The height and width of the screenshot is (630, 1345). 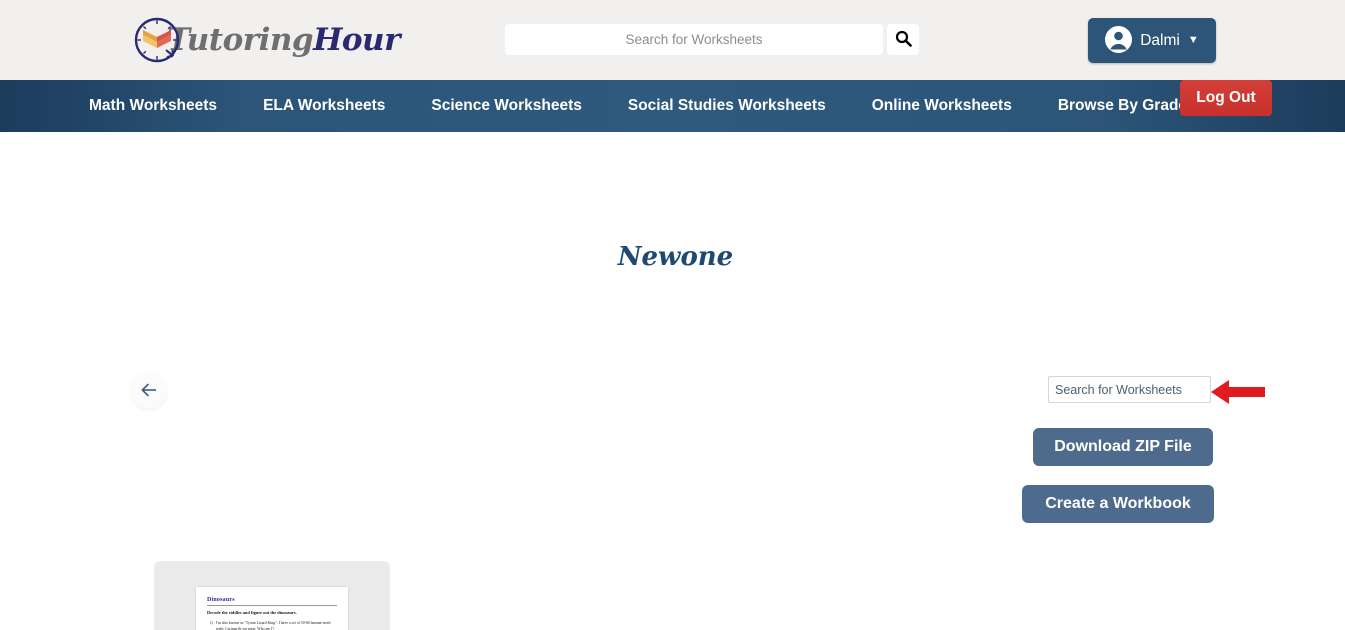 I want to click on user-menu-button: Dalmi ▼, so click(x=1152, y=40).